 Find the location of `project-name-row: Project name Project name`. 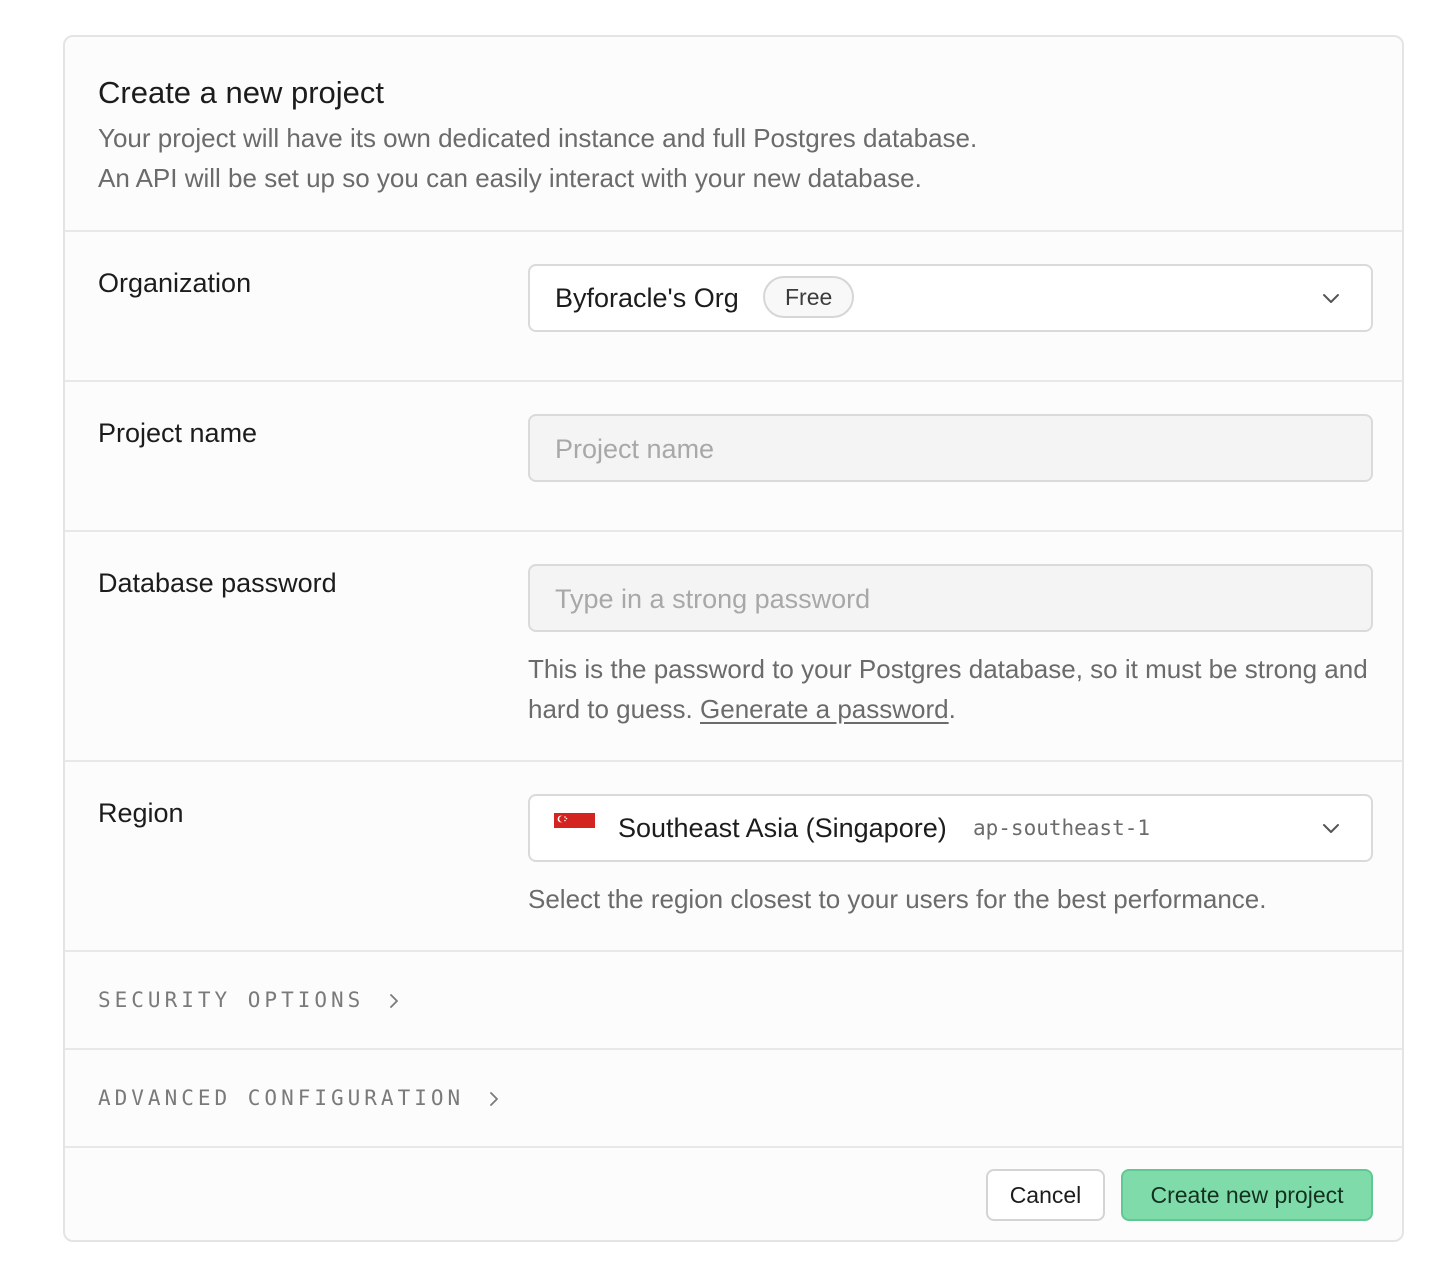

project-name-row: Project name Project name is located at coordinates (733, 457).